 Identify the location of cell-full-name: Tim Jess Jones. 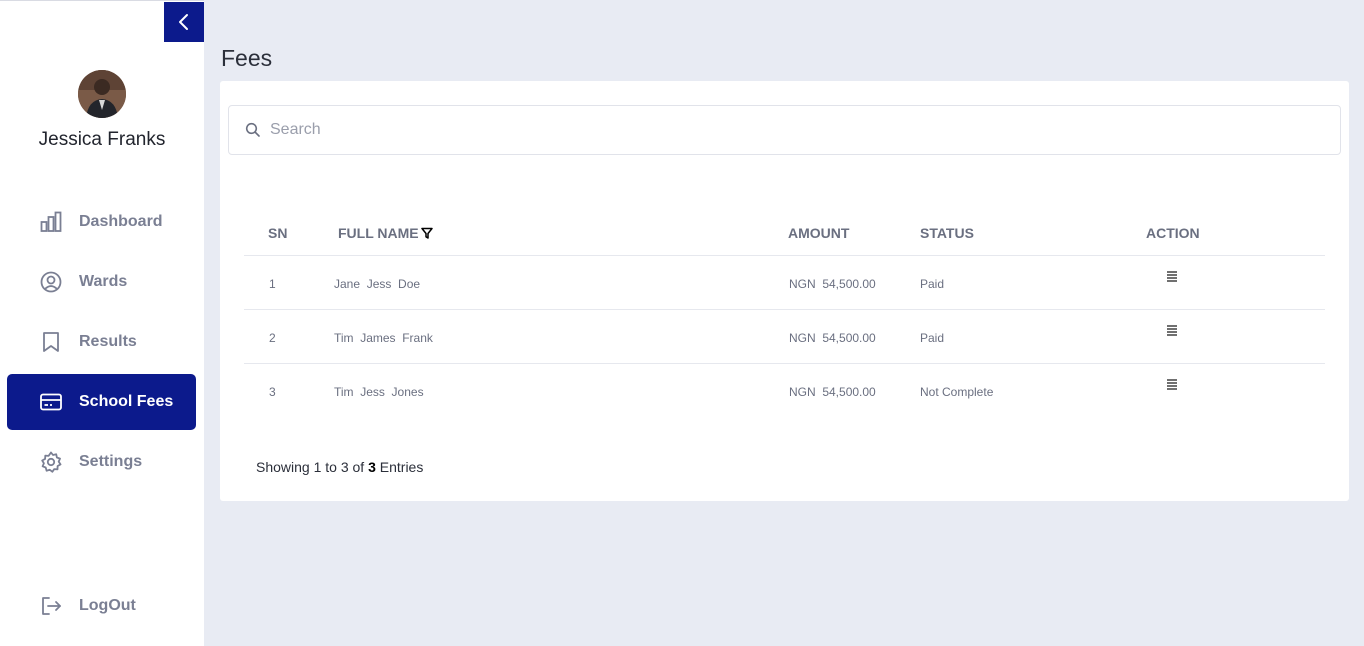
(379, 392).